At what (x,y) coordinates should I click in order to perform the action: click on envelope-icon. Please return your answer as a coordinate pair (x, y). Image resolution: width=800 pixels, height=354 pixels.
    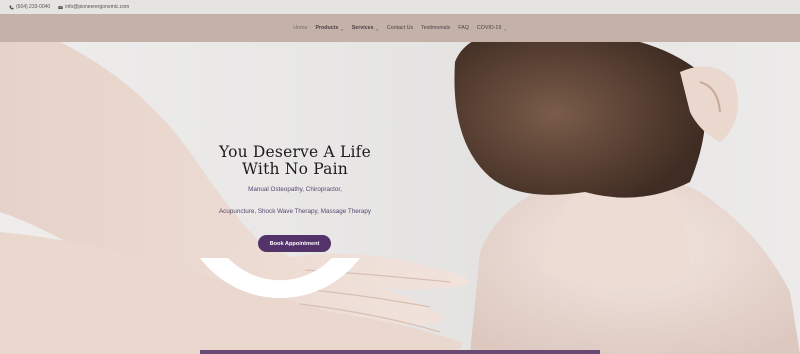
    Looking at the image, I should click on (61, 7).